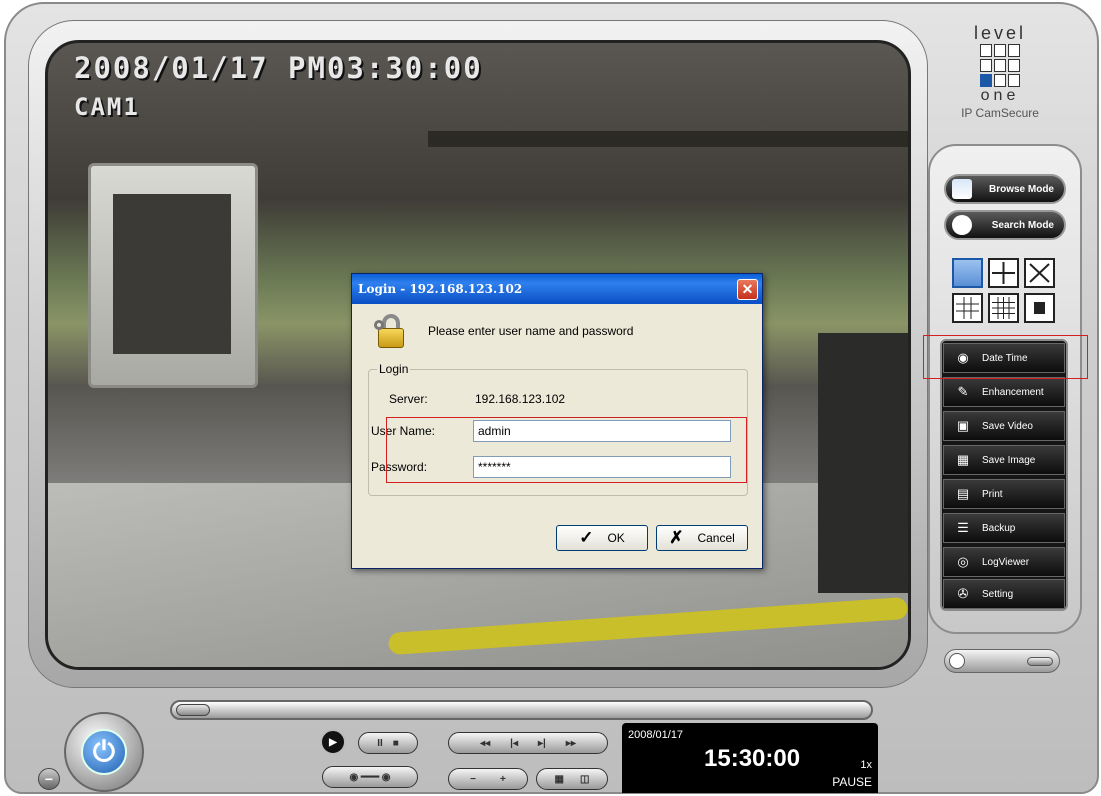  I want to click on speed-down-icon: −, so click(473, 779).